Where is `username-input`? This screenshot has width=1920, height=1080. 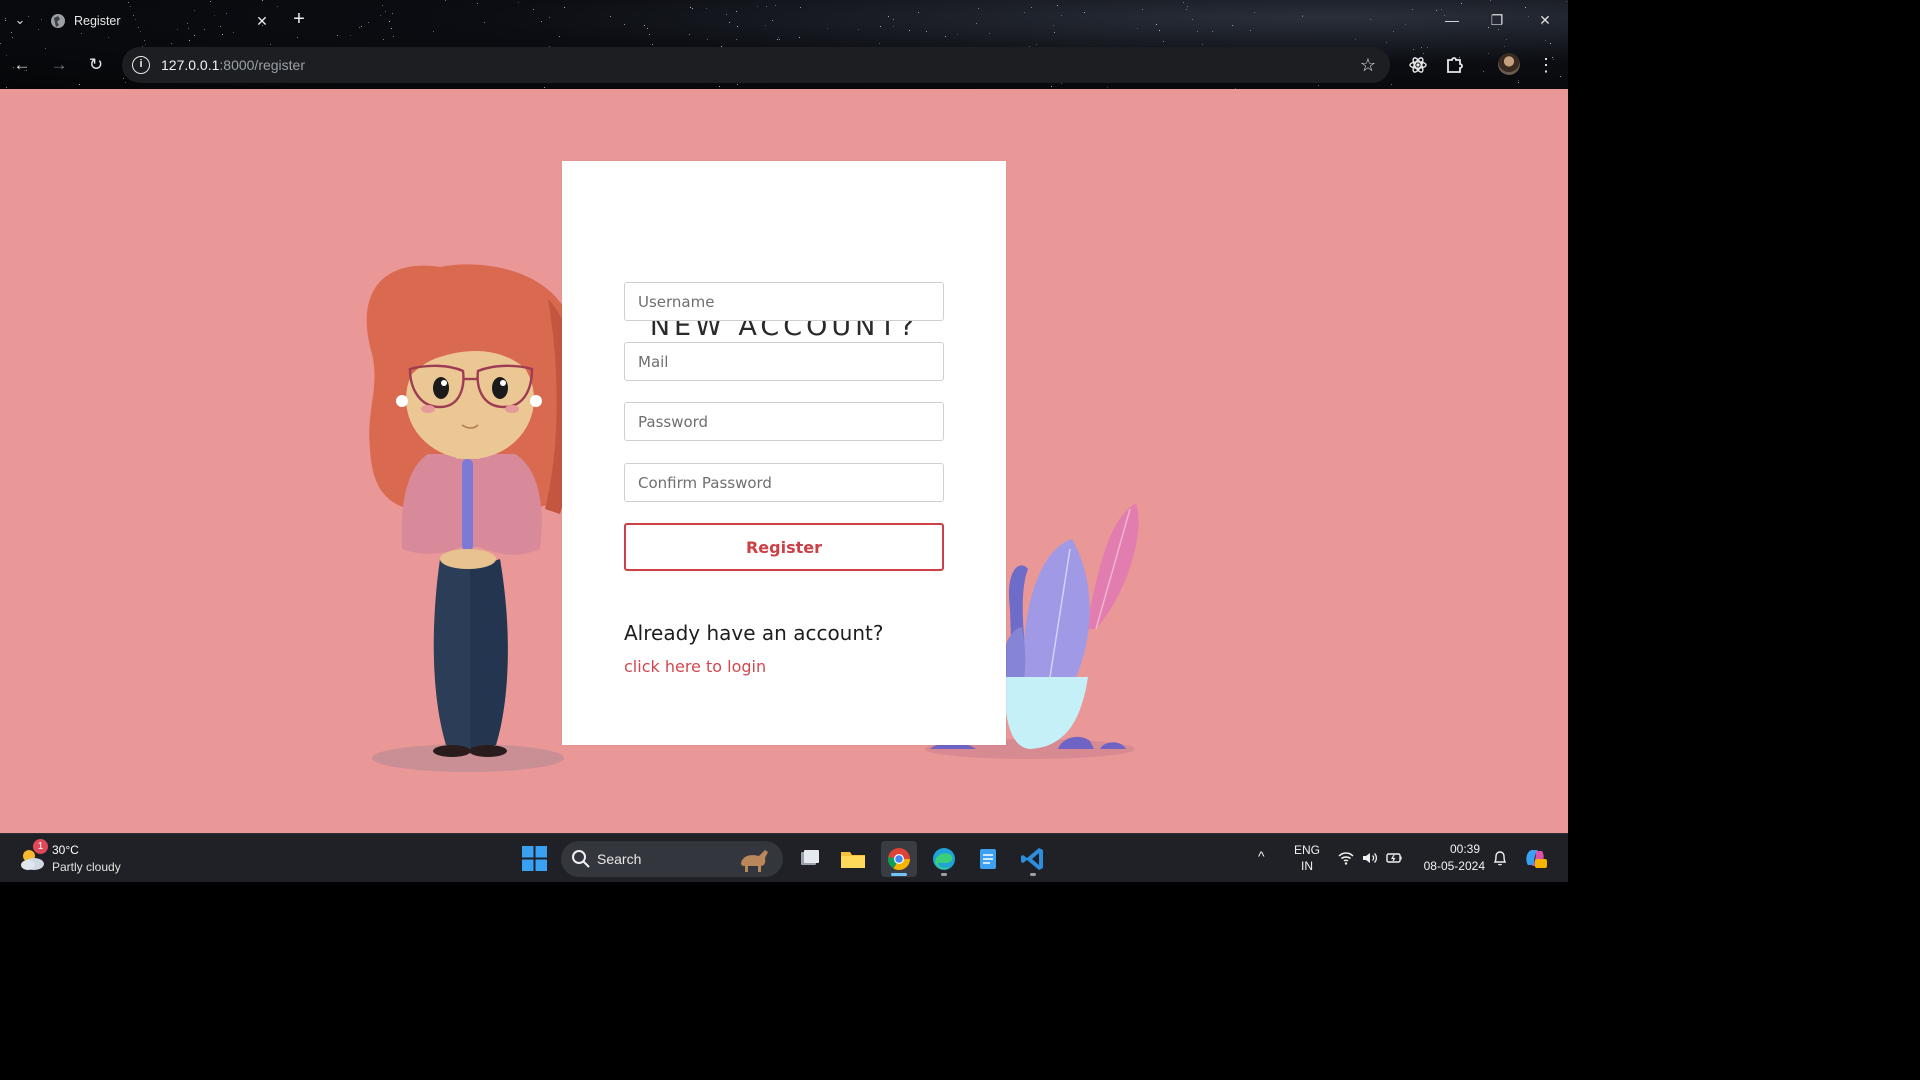
username-input is located at coordinates (784, 301).